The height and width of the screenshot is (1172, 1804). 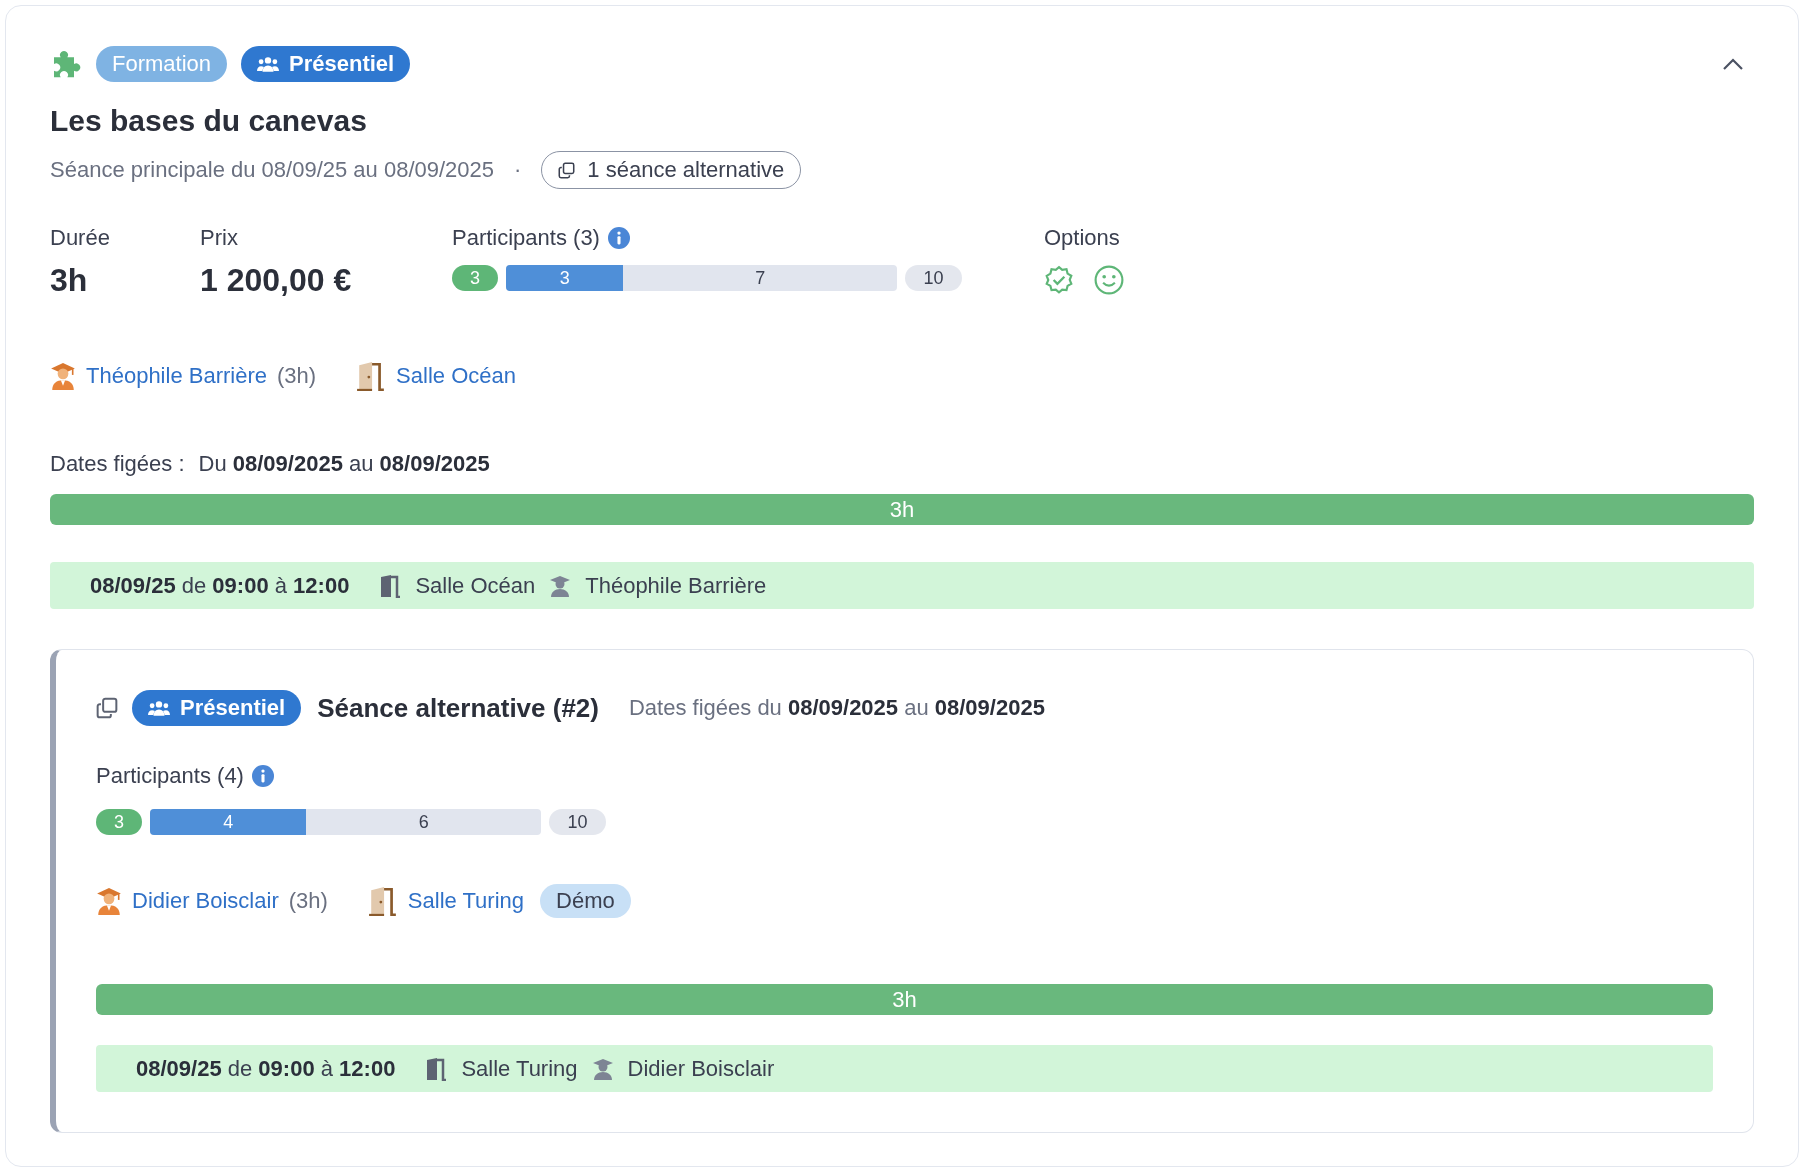 What do you see at coordinates (1733, 64) in the screenshot?
I see `chevron-up-icon` at bounding box center [1733, 64].